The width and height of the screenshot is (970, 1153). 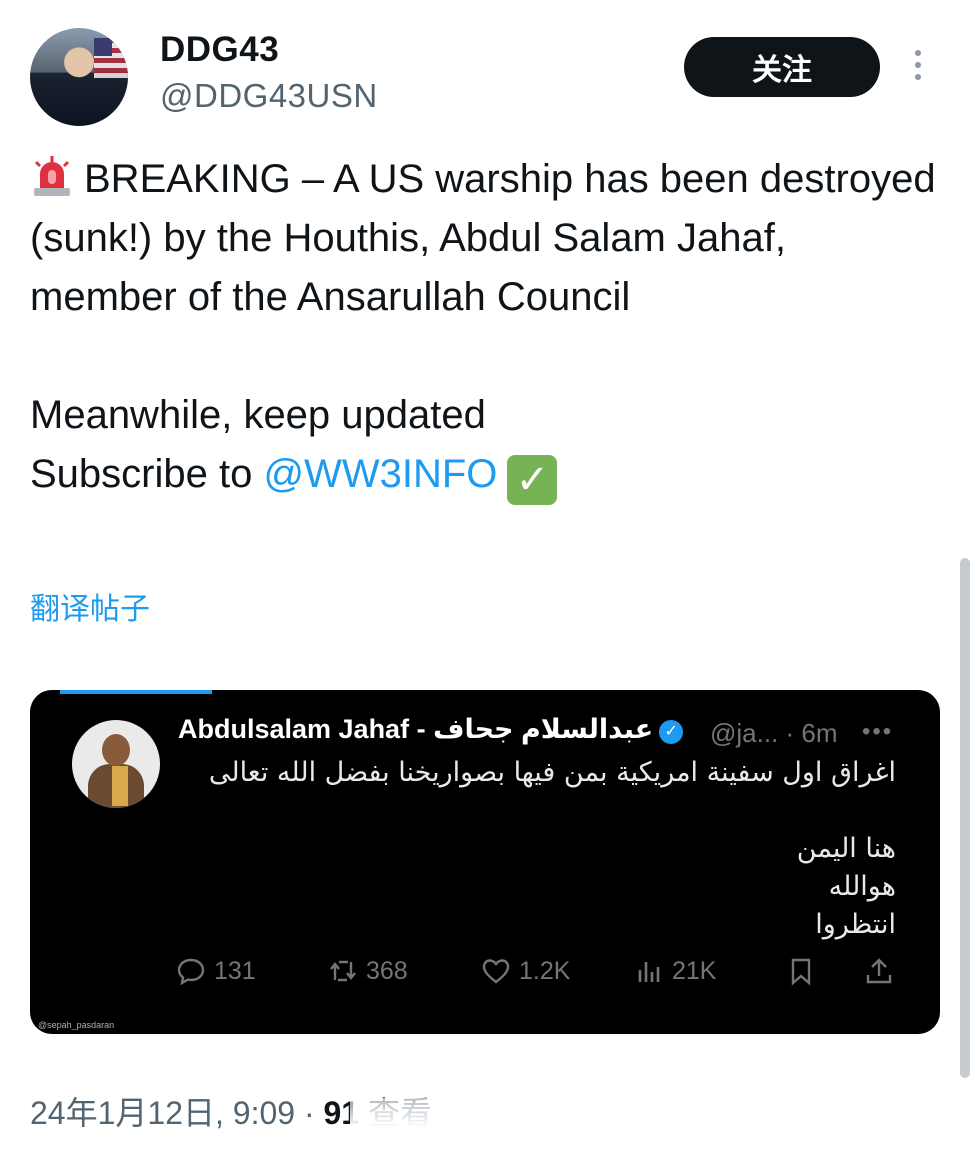 I want to click on retweet-count: 368, so click(x=387, y=970).